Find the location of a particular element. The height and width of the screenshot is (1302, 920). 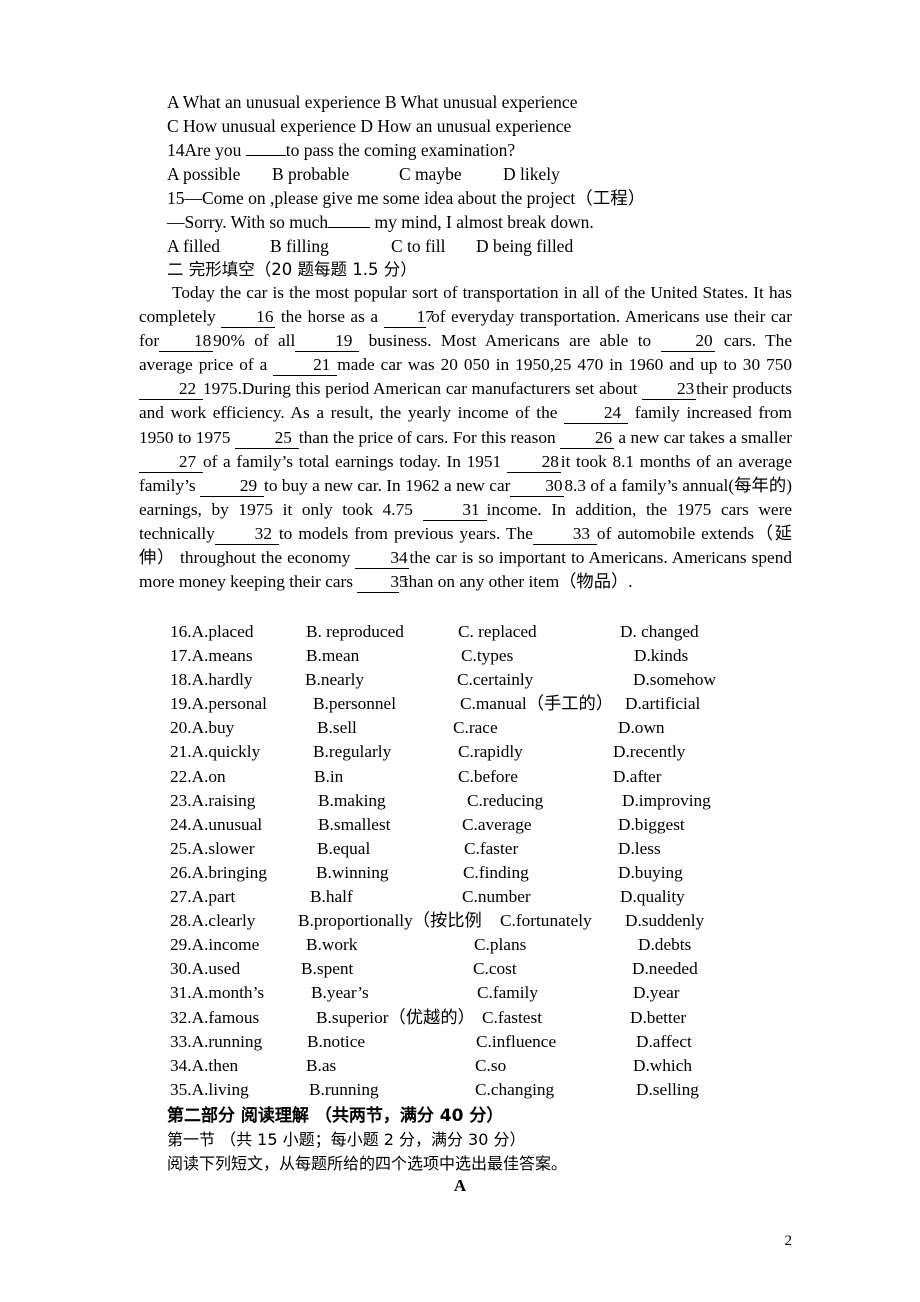

choice-35-a: 35.A.living is located at coordinates (209, 1090).